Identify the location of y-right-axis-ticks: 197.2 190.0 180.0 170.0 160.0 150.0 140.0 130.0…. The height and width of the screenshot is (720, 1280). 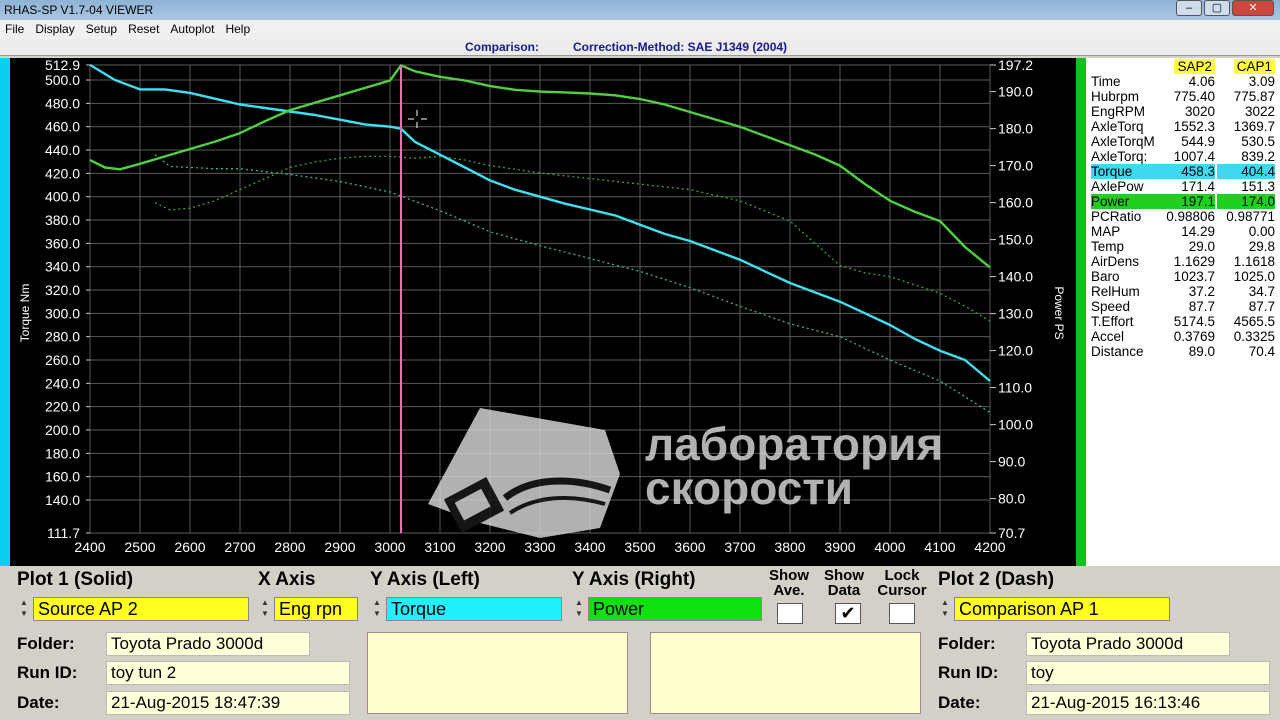
(1011, 299).